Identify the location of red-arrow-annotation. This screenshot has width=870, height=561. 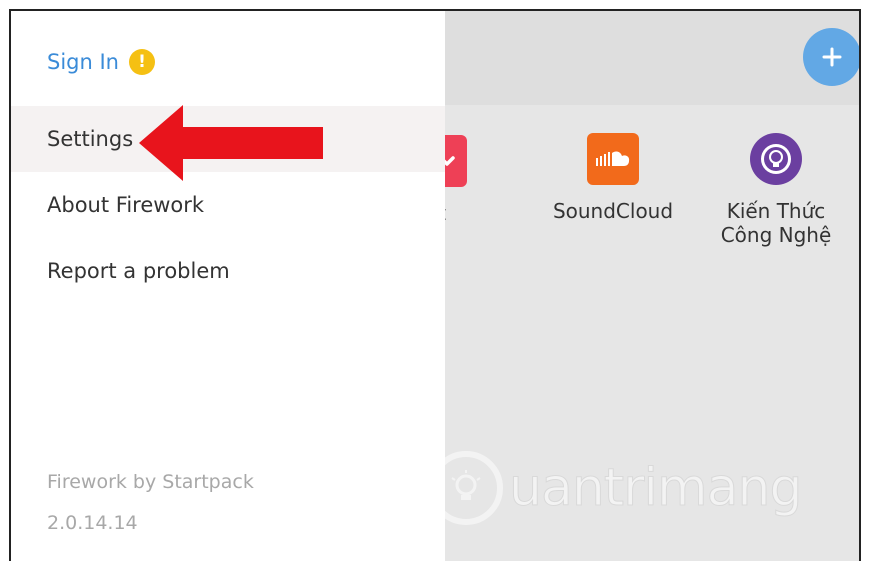
(231, 143).